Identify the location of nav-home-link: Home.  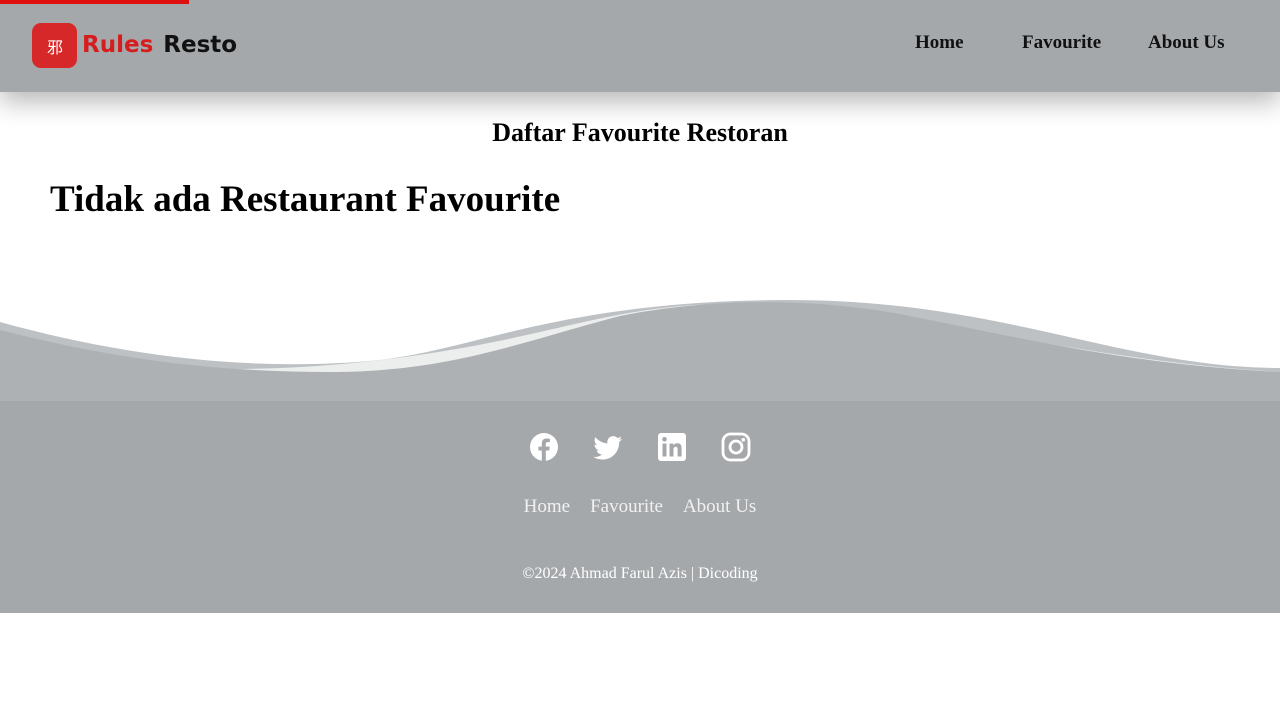
(939, 43).